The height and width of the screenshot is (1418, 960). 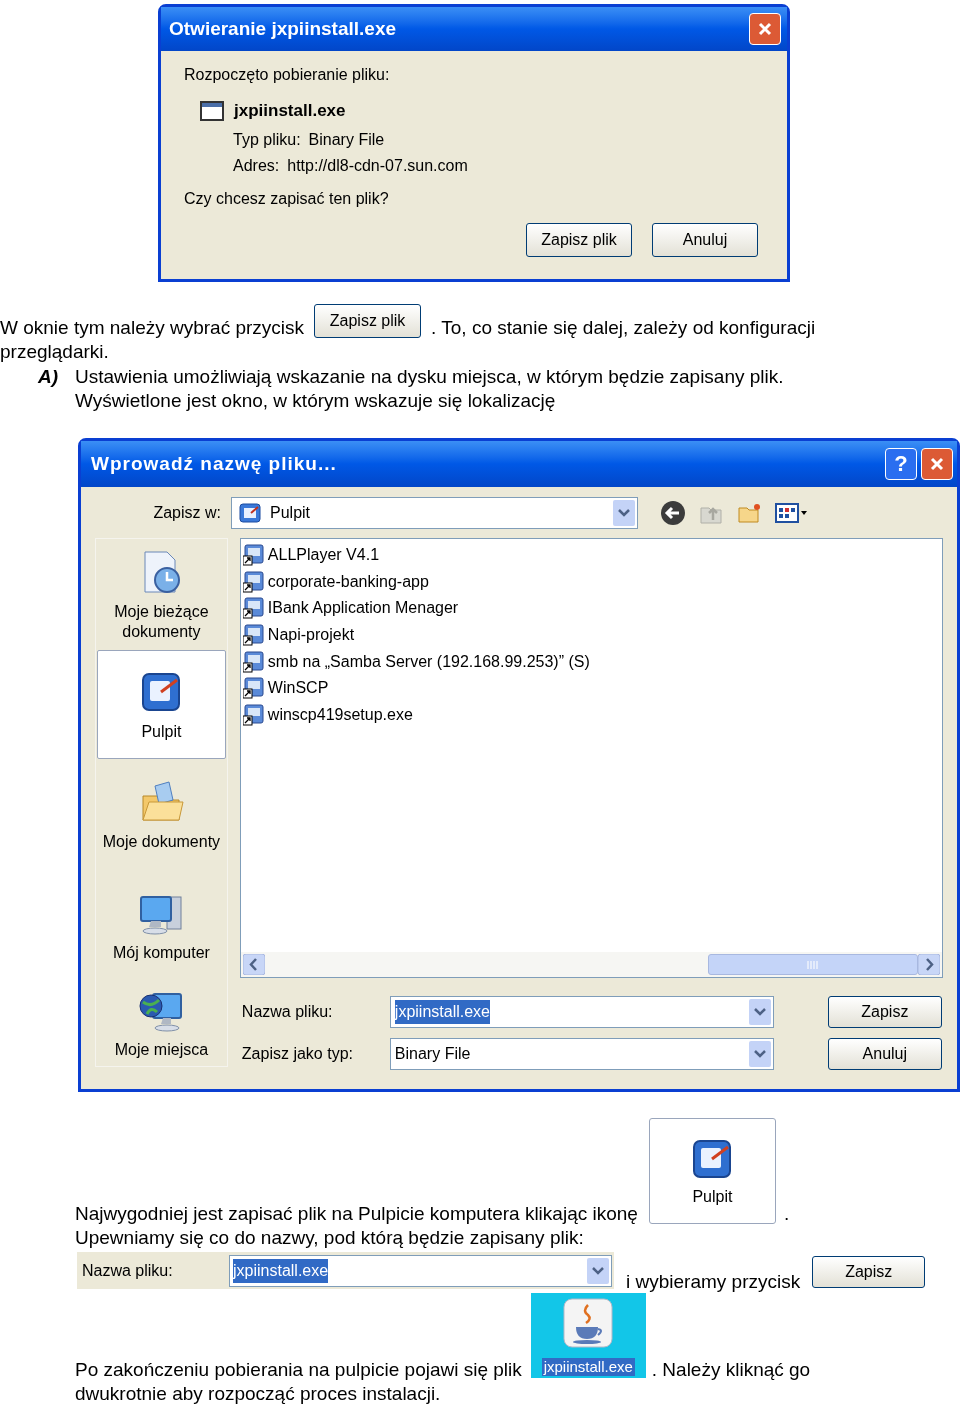 I want to click on file-item: ALLPlayer V4.1, so click(x=323, y=555).